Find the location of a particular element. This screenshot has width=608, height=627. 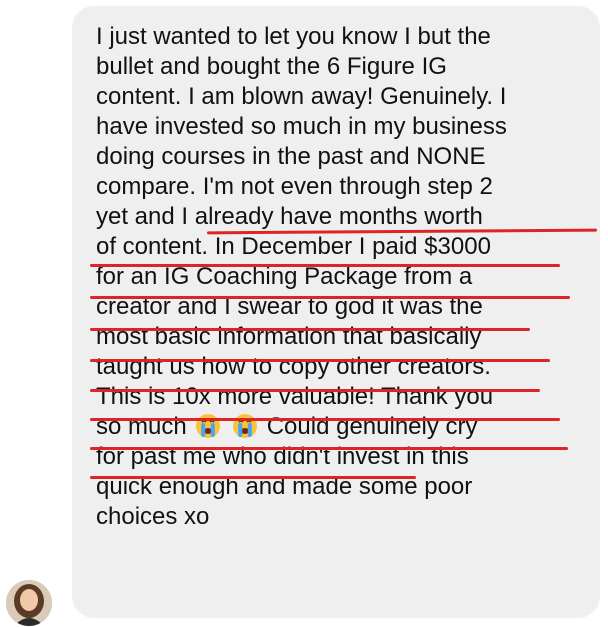

message-line: bullet and bought the 6 Figure IG is located at coordinates (271, 66).